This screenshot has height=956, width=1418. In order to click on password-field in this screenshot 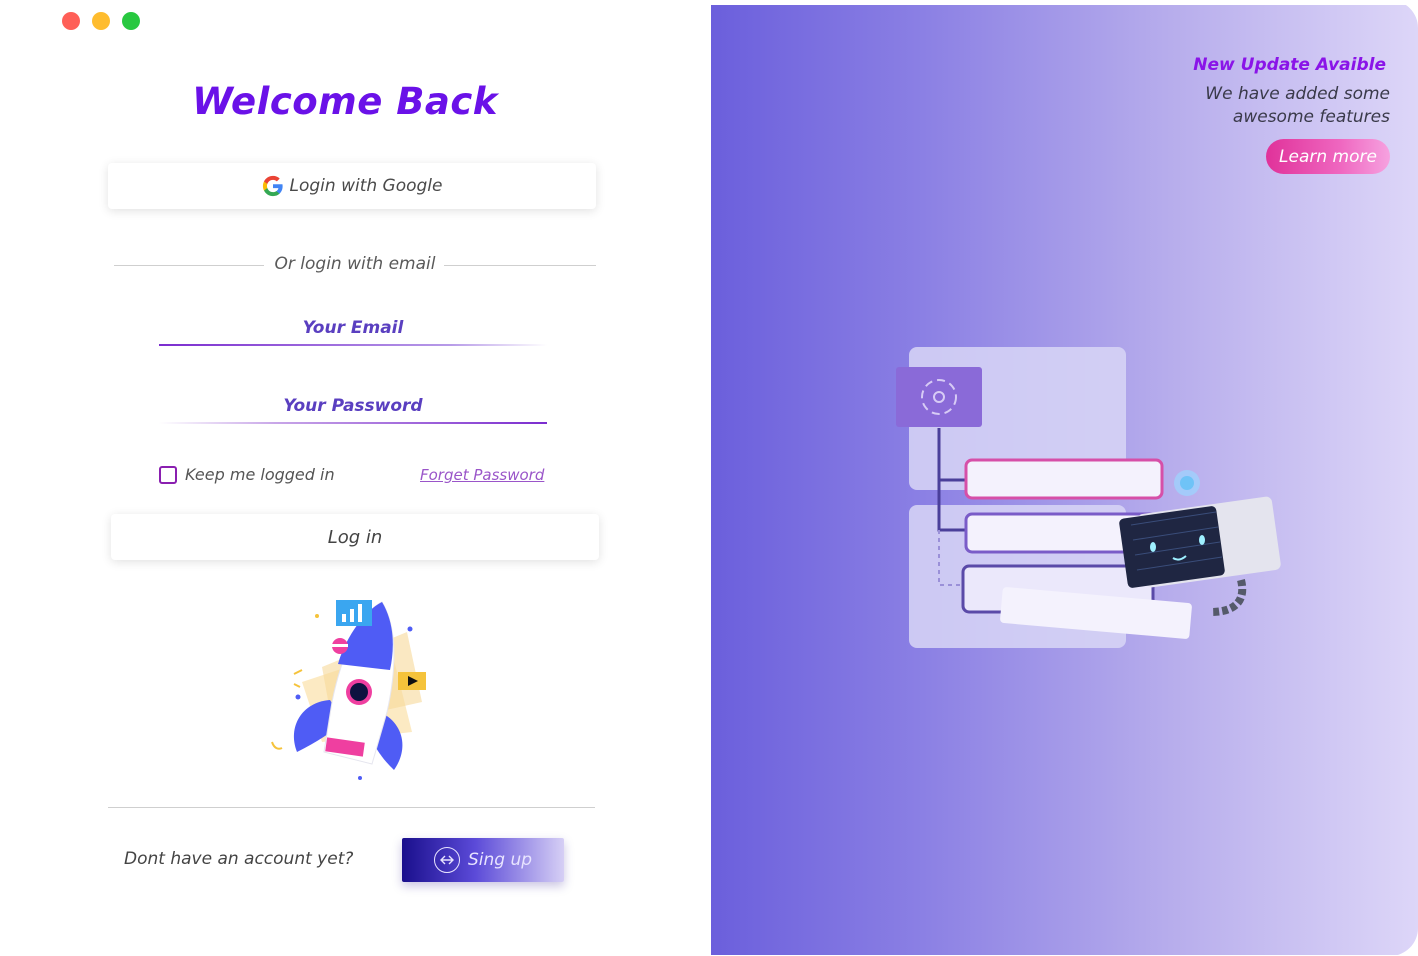, I will do `click(353, 406)`.